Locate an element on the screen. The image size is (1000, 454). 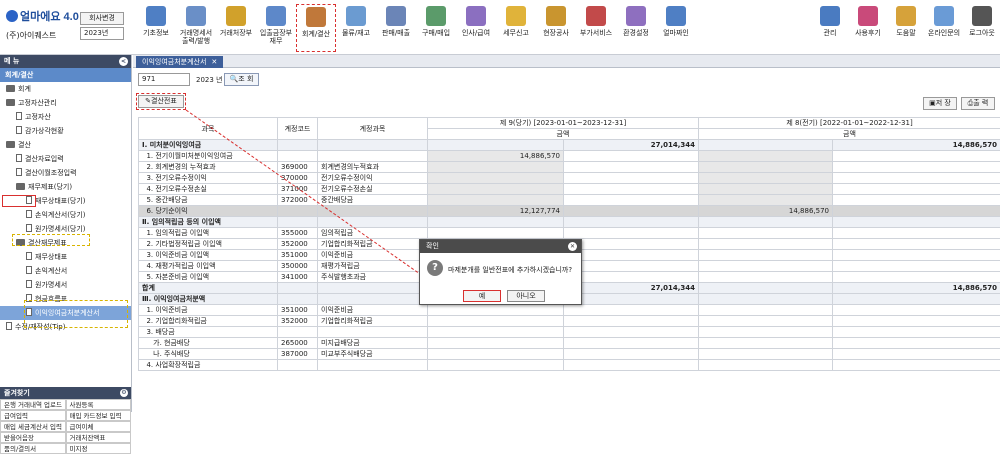
dialog-message: 마제분개를 일반전표에 추가하시겠습니까? is located at coordinates (510, 270).